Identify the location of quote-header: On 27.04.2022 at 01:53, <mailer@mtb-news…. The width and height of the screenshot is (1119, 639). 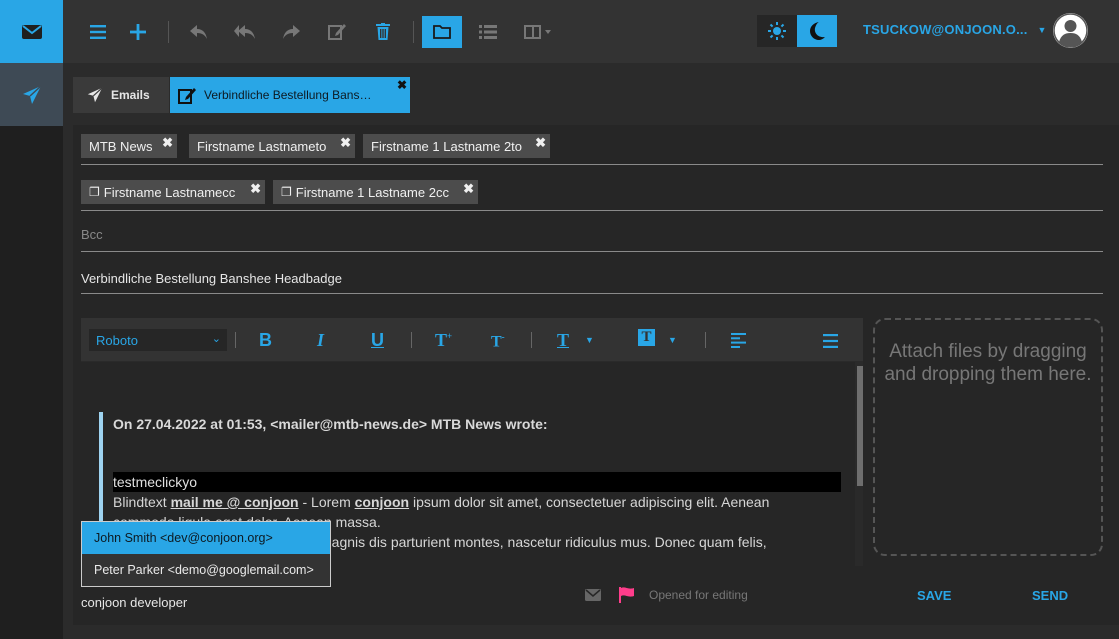
(330, 424).